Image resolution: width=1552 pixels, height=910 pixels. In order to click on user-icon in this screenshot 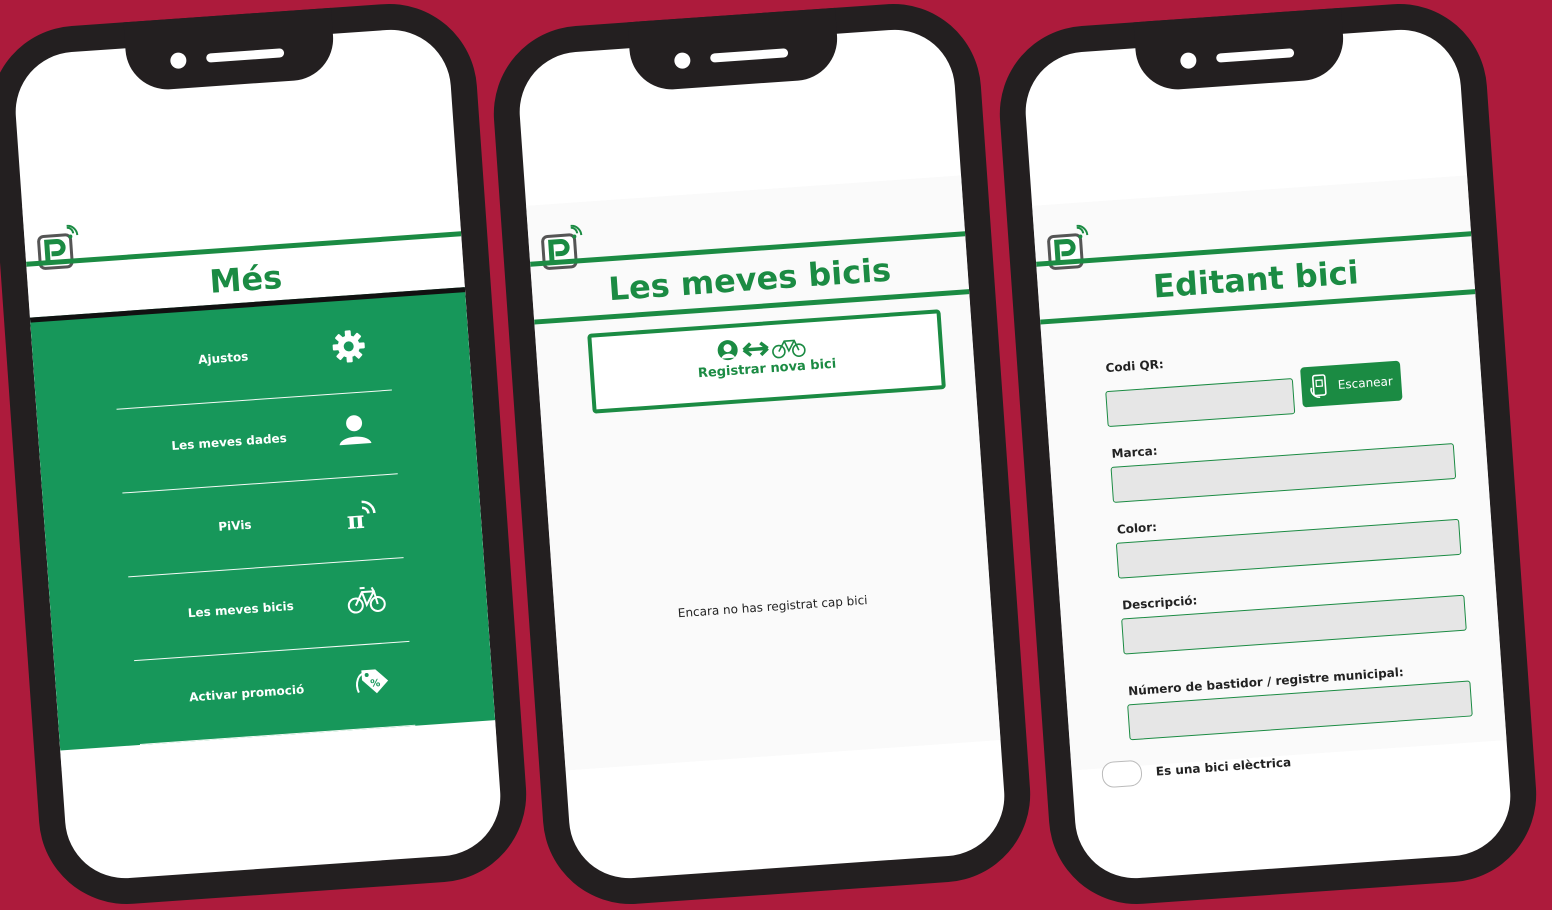, I will do `click(355, 430)`.